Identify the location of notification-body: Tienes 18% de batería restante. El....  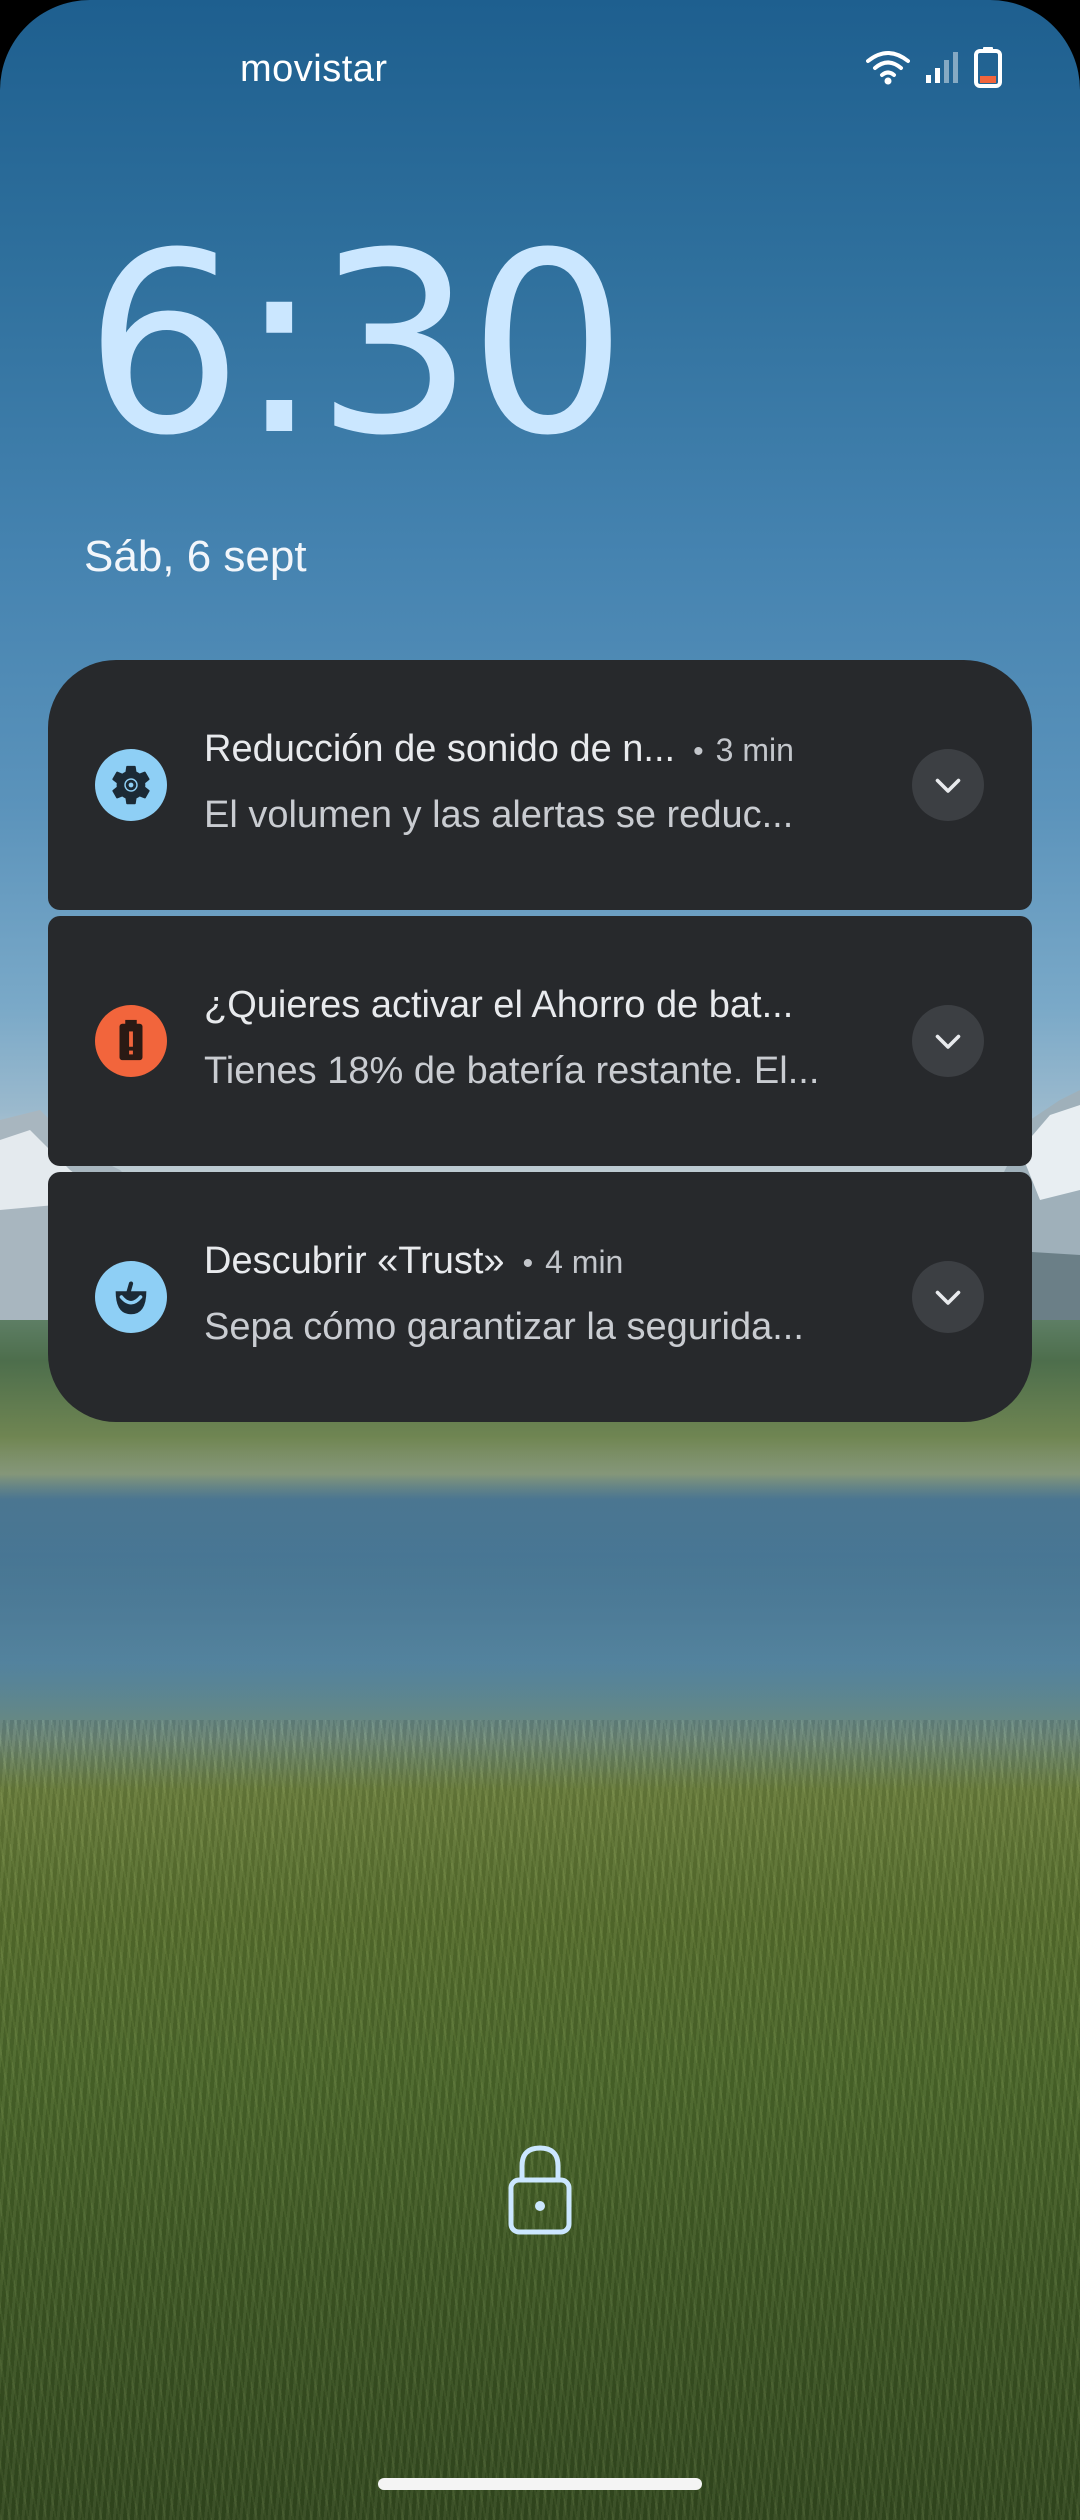
(512, 1071).